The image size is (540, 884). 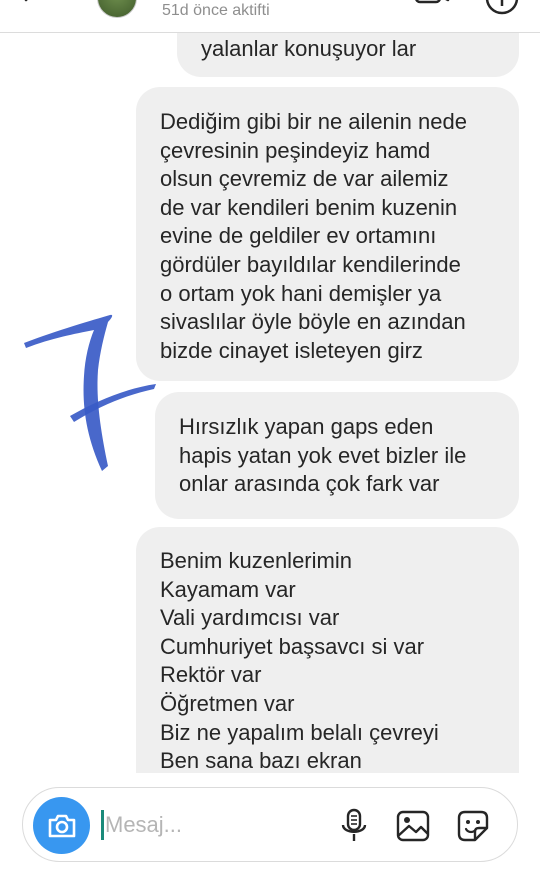 What do you see at coordinates (310, 264) in the screenshot?
I see `message-line: gördüler bayıldılar kendilerinde` at bounding box center [310, 264].